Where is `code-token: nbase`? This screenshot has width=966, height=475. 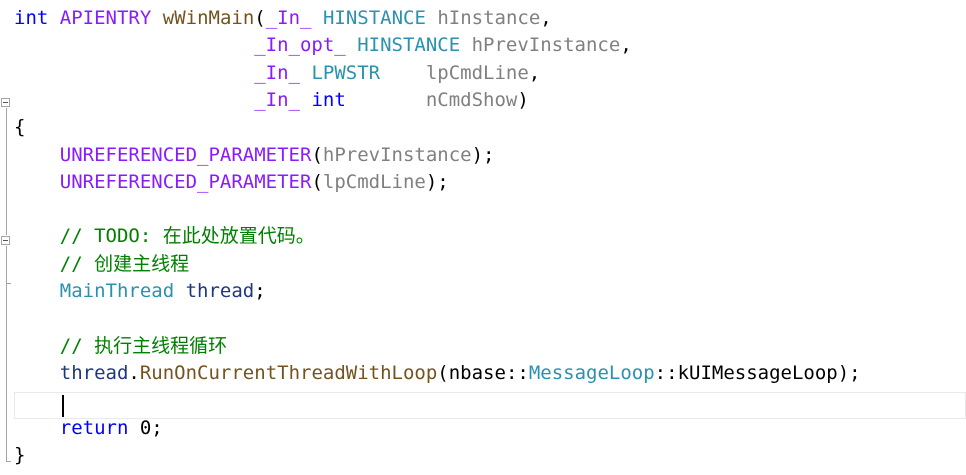
code-token: nbase is located at coordinates (477, 372).